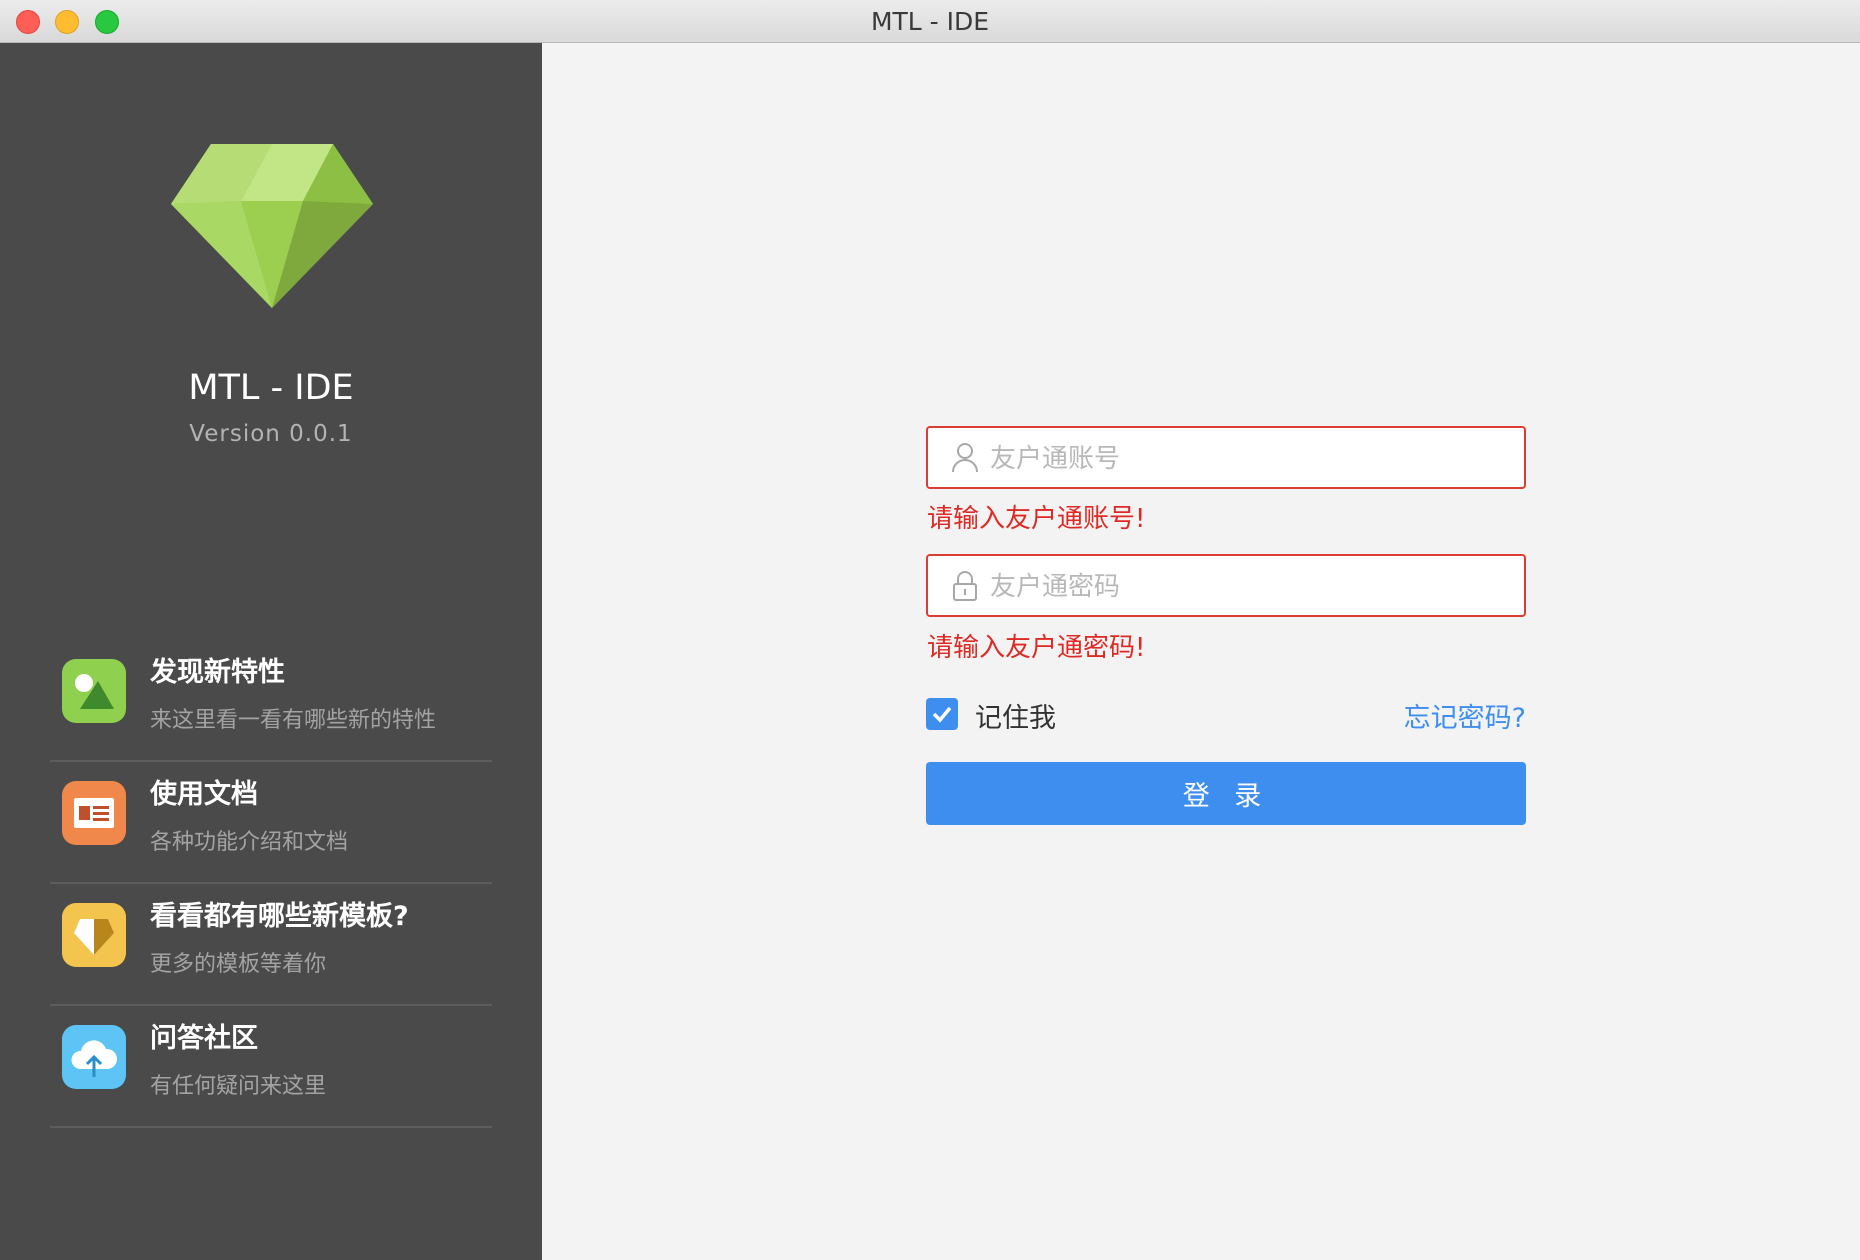 Image resolution: width=1860 pixels, height=1260 pixels. Describe the element at coordinates (1015, 715) in the screenshot. I see `remember-me-label: 记住我` at that location.